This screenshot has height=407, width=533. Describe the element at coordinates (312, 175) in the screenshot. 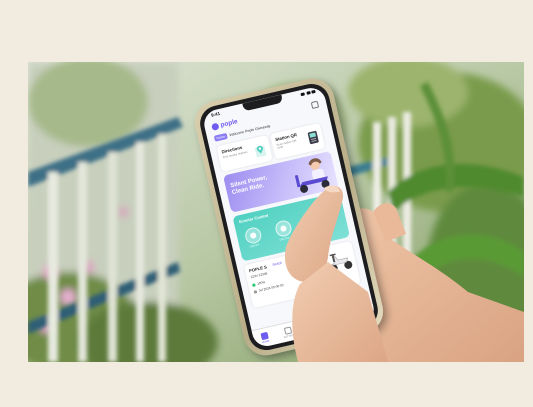

I see `rider-illustration` at that location.